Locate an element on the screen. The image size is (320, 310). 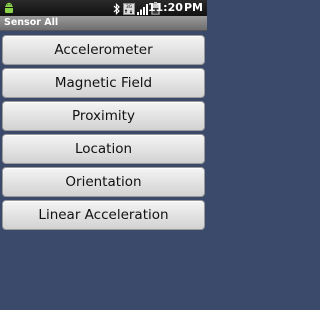
bluetooth-icon is located at coordinates (116, 8).